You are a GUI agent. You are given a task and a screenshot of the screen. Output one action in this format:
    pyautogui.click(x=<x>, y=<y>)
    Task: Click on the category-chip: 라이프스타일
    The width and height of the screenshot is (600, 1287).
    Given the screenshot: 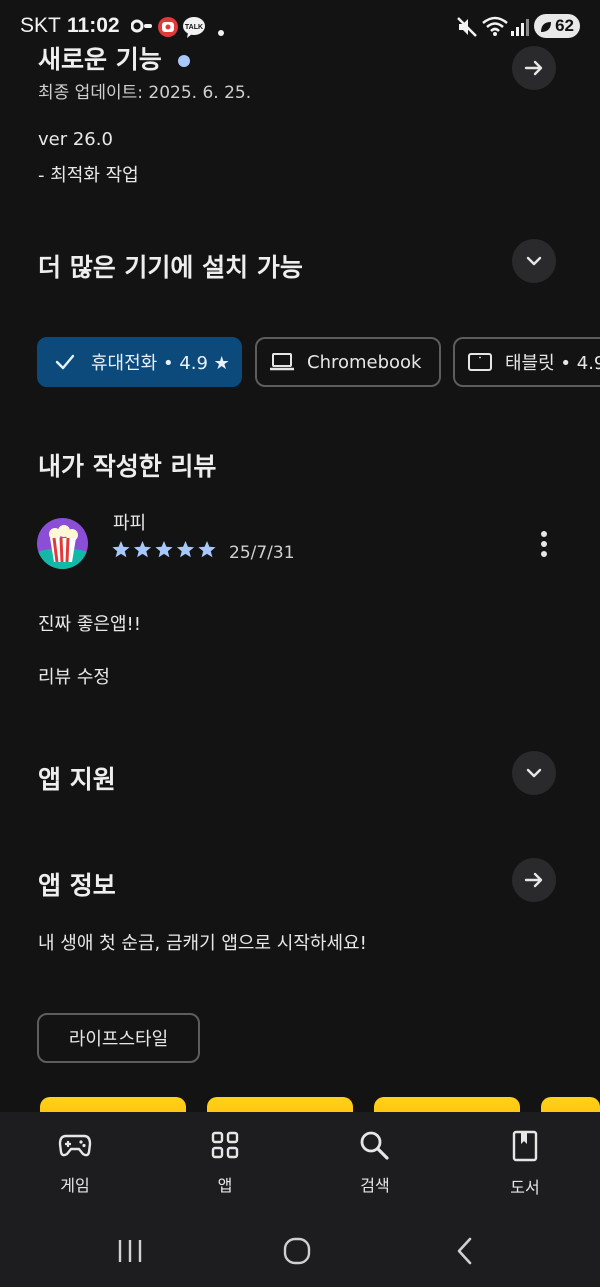 What is the action you would take?
    pyautogui.click(x=118, y=1038)
    